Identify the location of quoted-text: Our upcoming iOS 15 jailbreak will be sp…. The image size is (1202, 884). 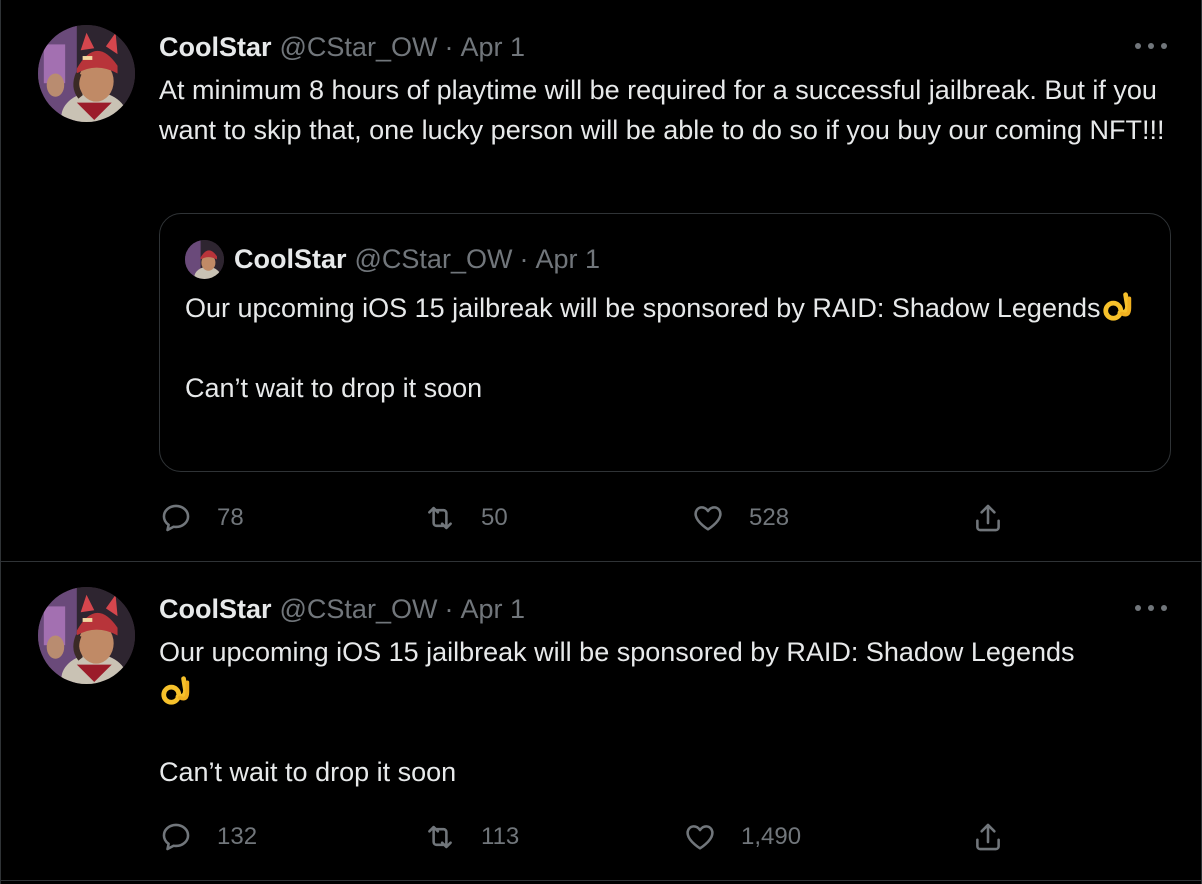
(665, 348).